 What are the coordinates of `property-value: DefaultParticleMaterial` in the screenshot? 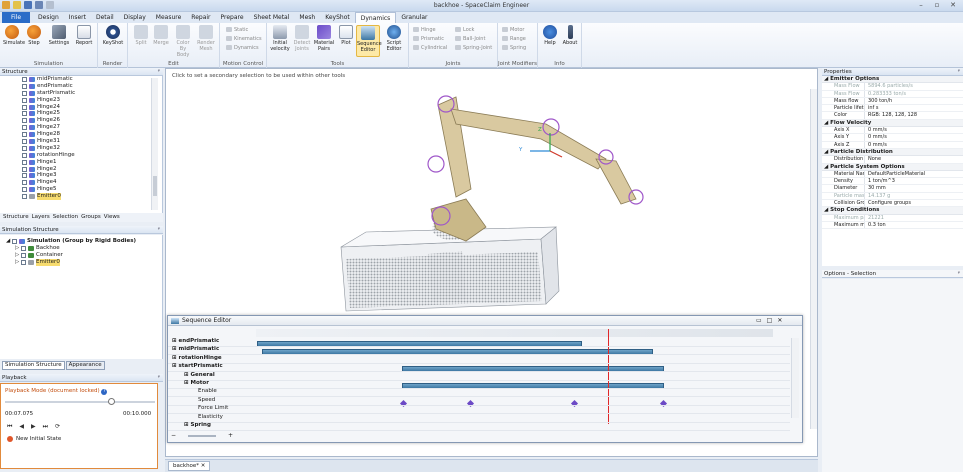 It's located at (913, 174).